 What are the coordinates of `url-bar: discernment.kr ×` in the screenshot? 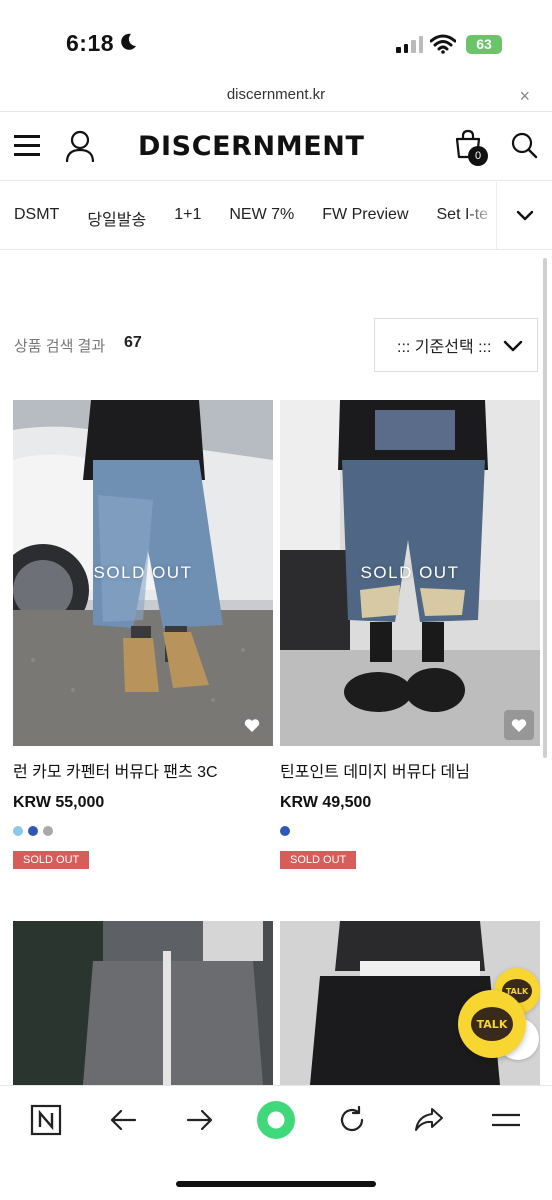 It's located at (276, 98).